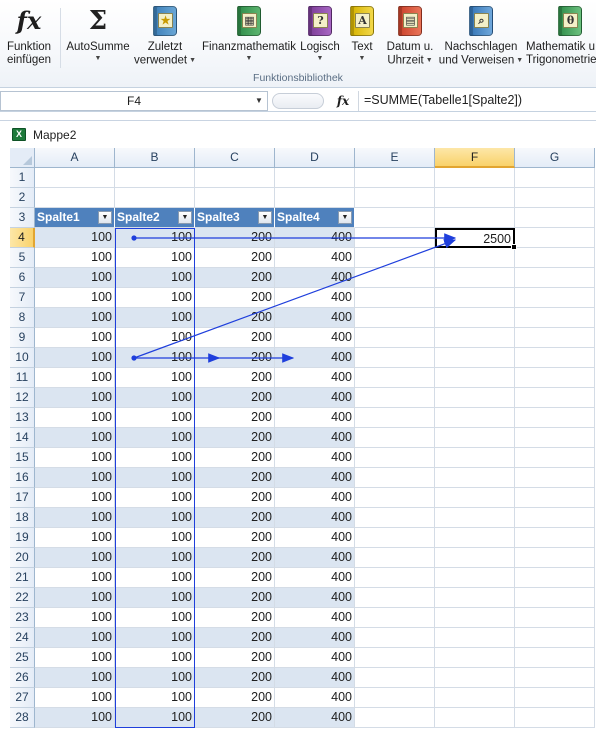  What do you see at coordinates (395, 698) in the screenshot?
I see `cell-e27` at bounding box center [395, 698].